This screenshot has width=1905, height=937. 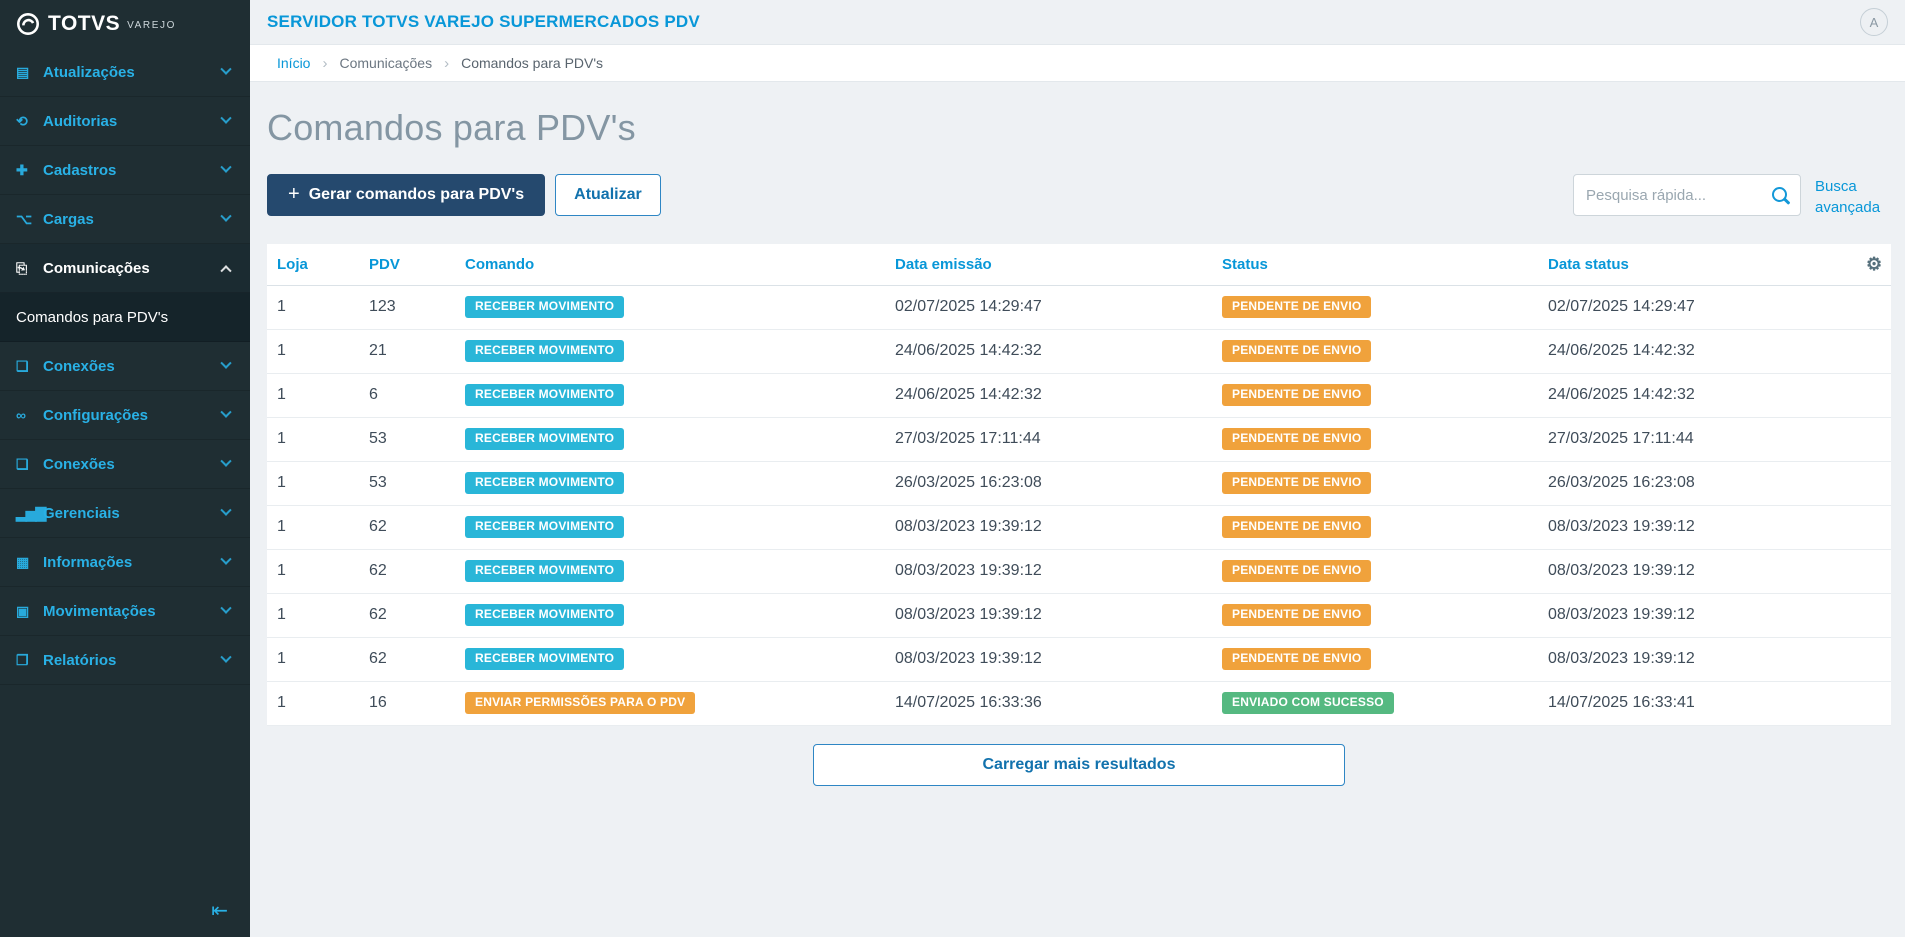 What do you see at coordinates (125, 562) in the screenshot?
I see `sidebar-item-informacoes: ▦ Informações` at bounding box center [125, 562].